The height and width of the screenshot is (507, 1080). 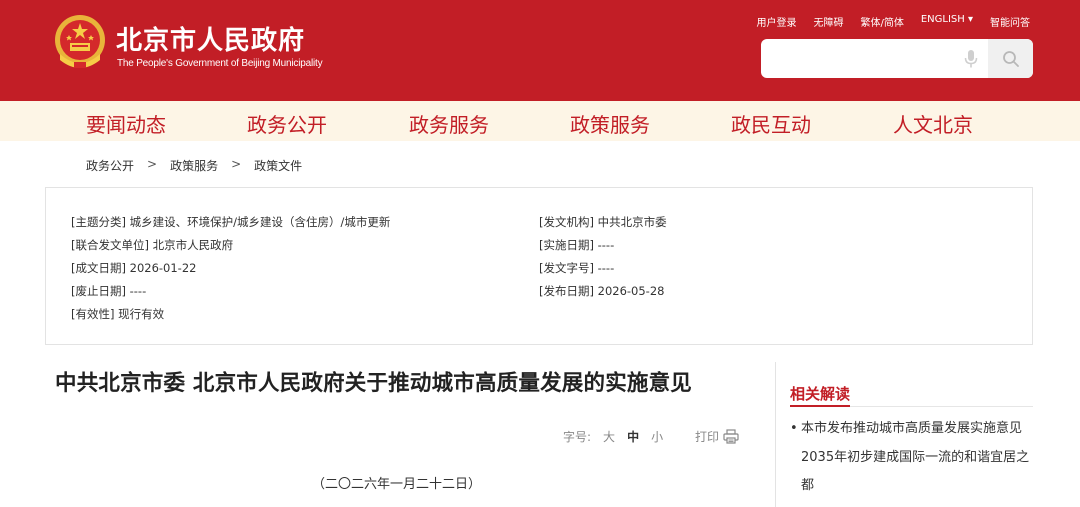 I want to click on nav-item-gov-services: 政务服务, so click(x=449, y=123).